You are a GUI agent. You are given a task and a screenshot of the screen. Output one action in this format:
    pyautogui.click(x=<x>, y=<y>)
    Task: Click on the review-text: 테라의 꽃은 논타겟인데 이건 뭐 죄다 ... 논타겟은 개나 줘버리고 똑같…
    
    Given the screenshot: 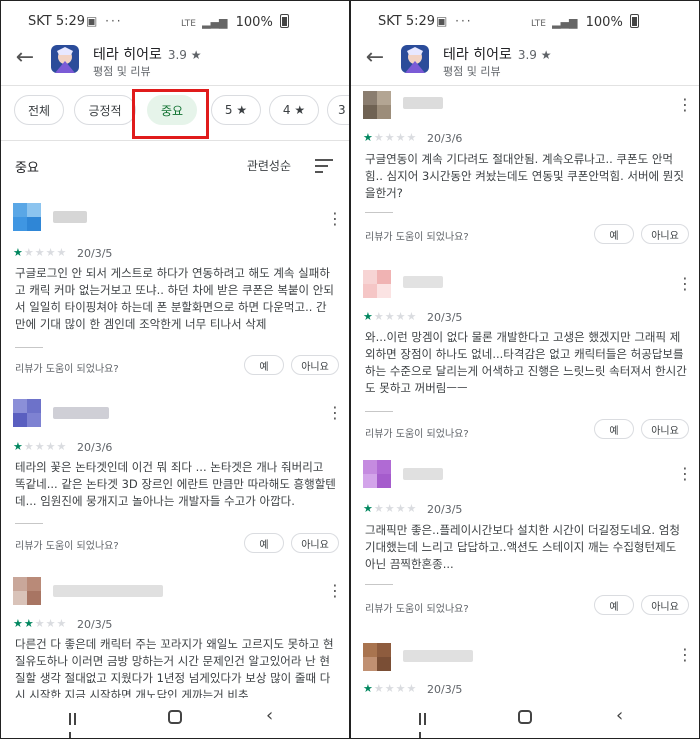 What is the action you would take?
    pyautogui.click(x=175, y=484)
    